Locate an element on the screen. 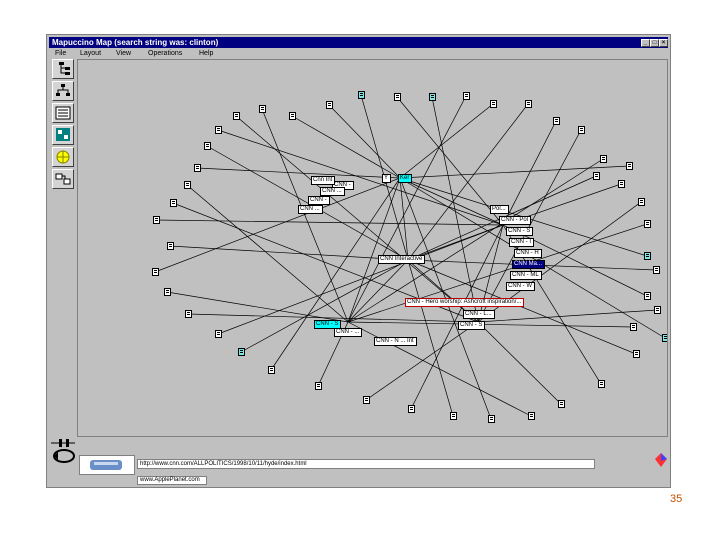 Image resolution: width=720 pixels, height=540 pixels. hierarchy-layout-icon is located at coordinates (63, 90).